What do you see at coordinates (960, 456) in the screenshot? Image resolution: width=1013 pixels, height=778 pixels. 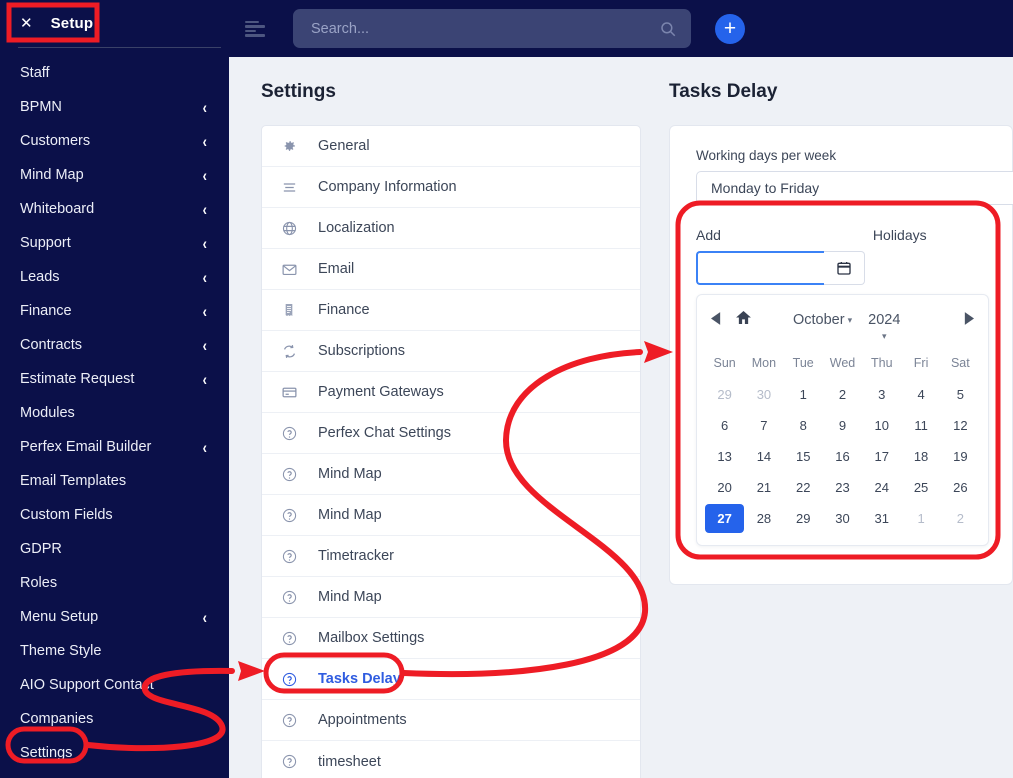 I see `calendar-day: 19` at bounding box center [960, 456].